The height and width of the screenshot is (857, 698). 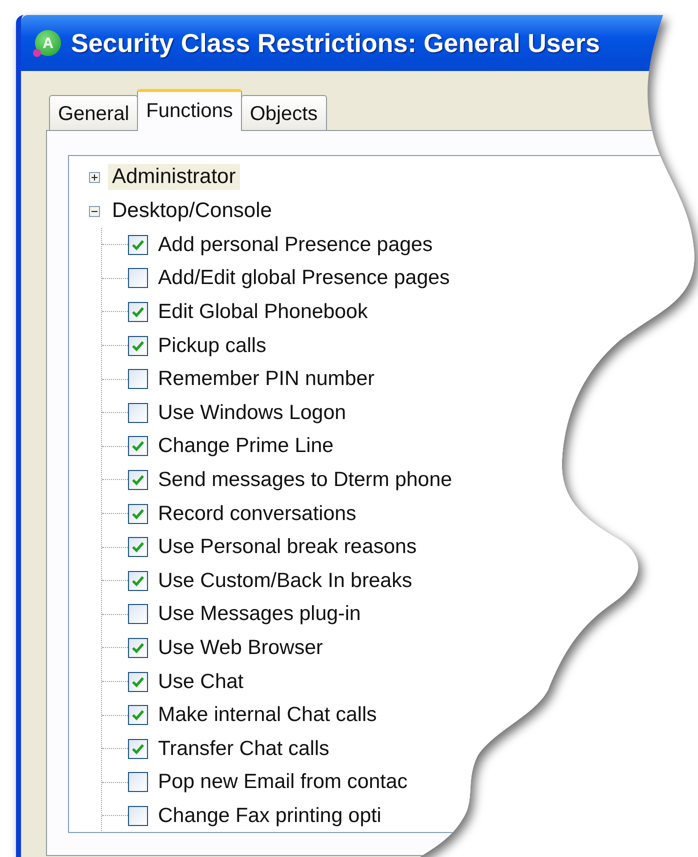 I want to click on checkbox-label: Use Chat, so click(x=201, y=682).